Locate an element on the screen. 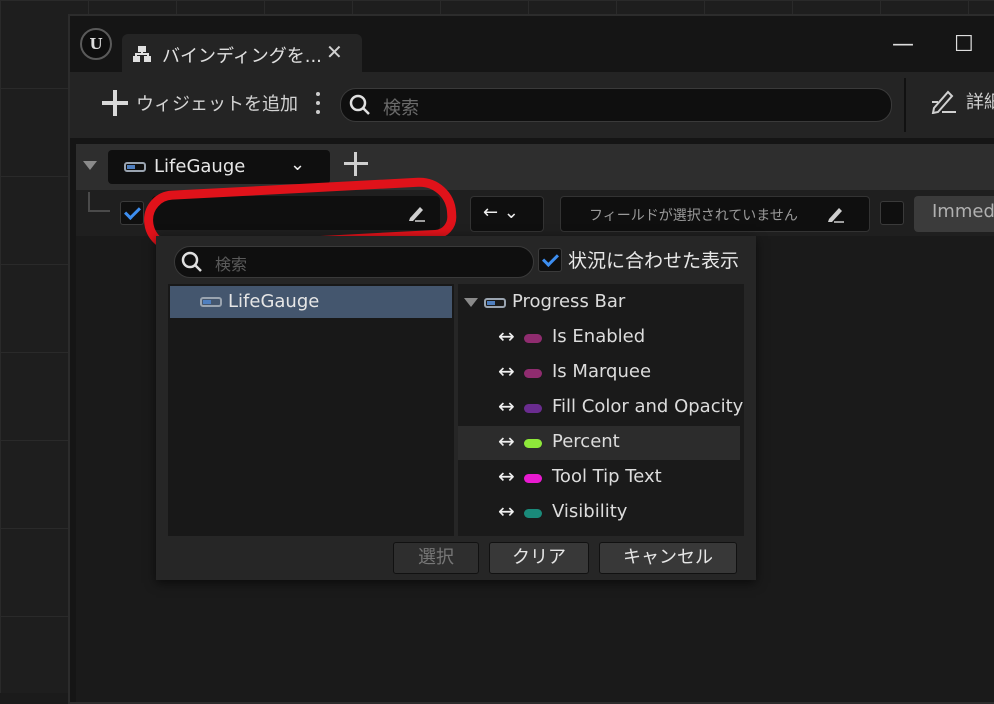  property-item-label: Percent is located at coordinates (586, 441).